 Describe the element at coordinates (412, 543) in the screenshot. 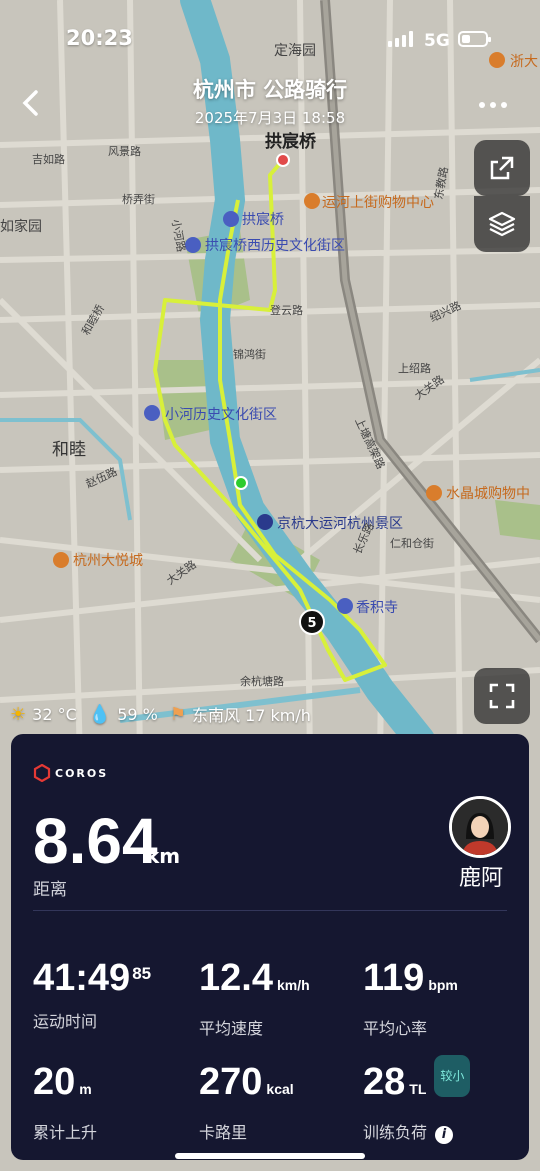

I see `label-renheng: 仁和仓街` at that location.